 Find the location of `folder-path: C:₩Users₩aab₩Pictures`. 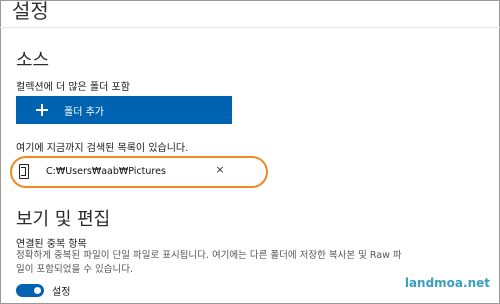

folder-path: C:₩Users₩aab₩Pictures is located at coordinates (106, 171).